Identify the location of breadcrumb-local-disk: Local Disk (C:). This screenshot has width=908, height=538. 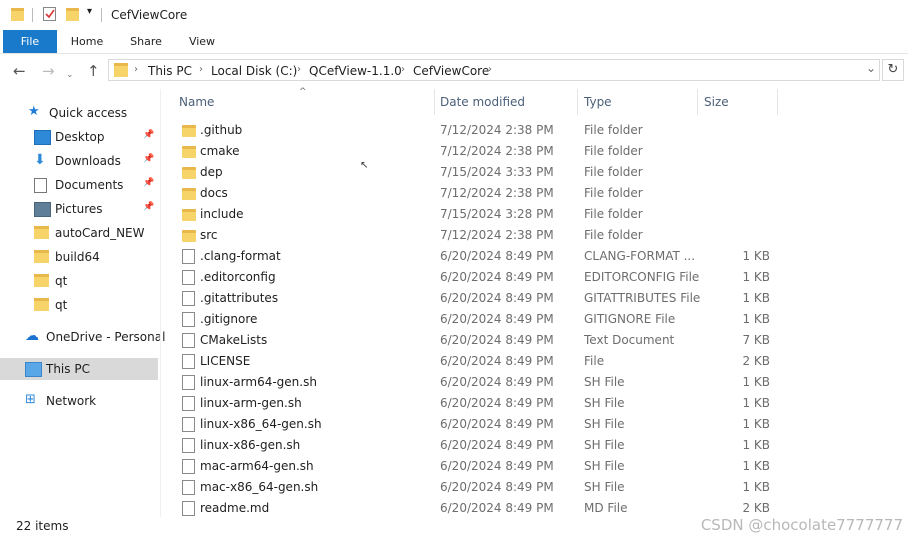
(254, 71).